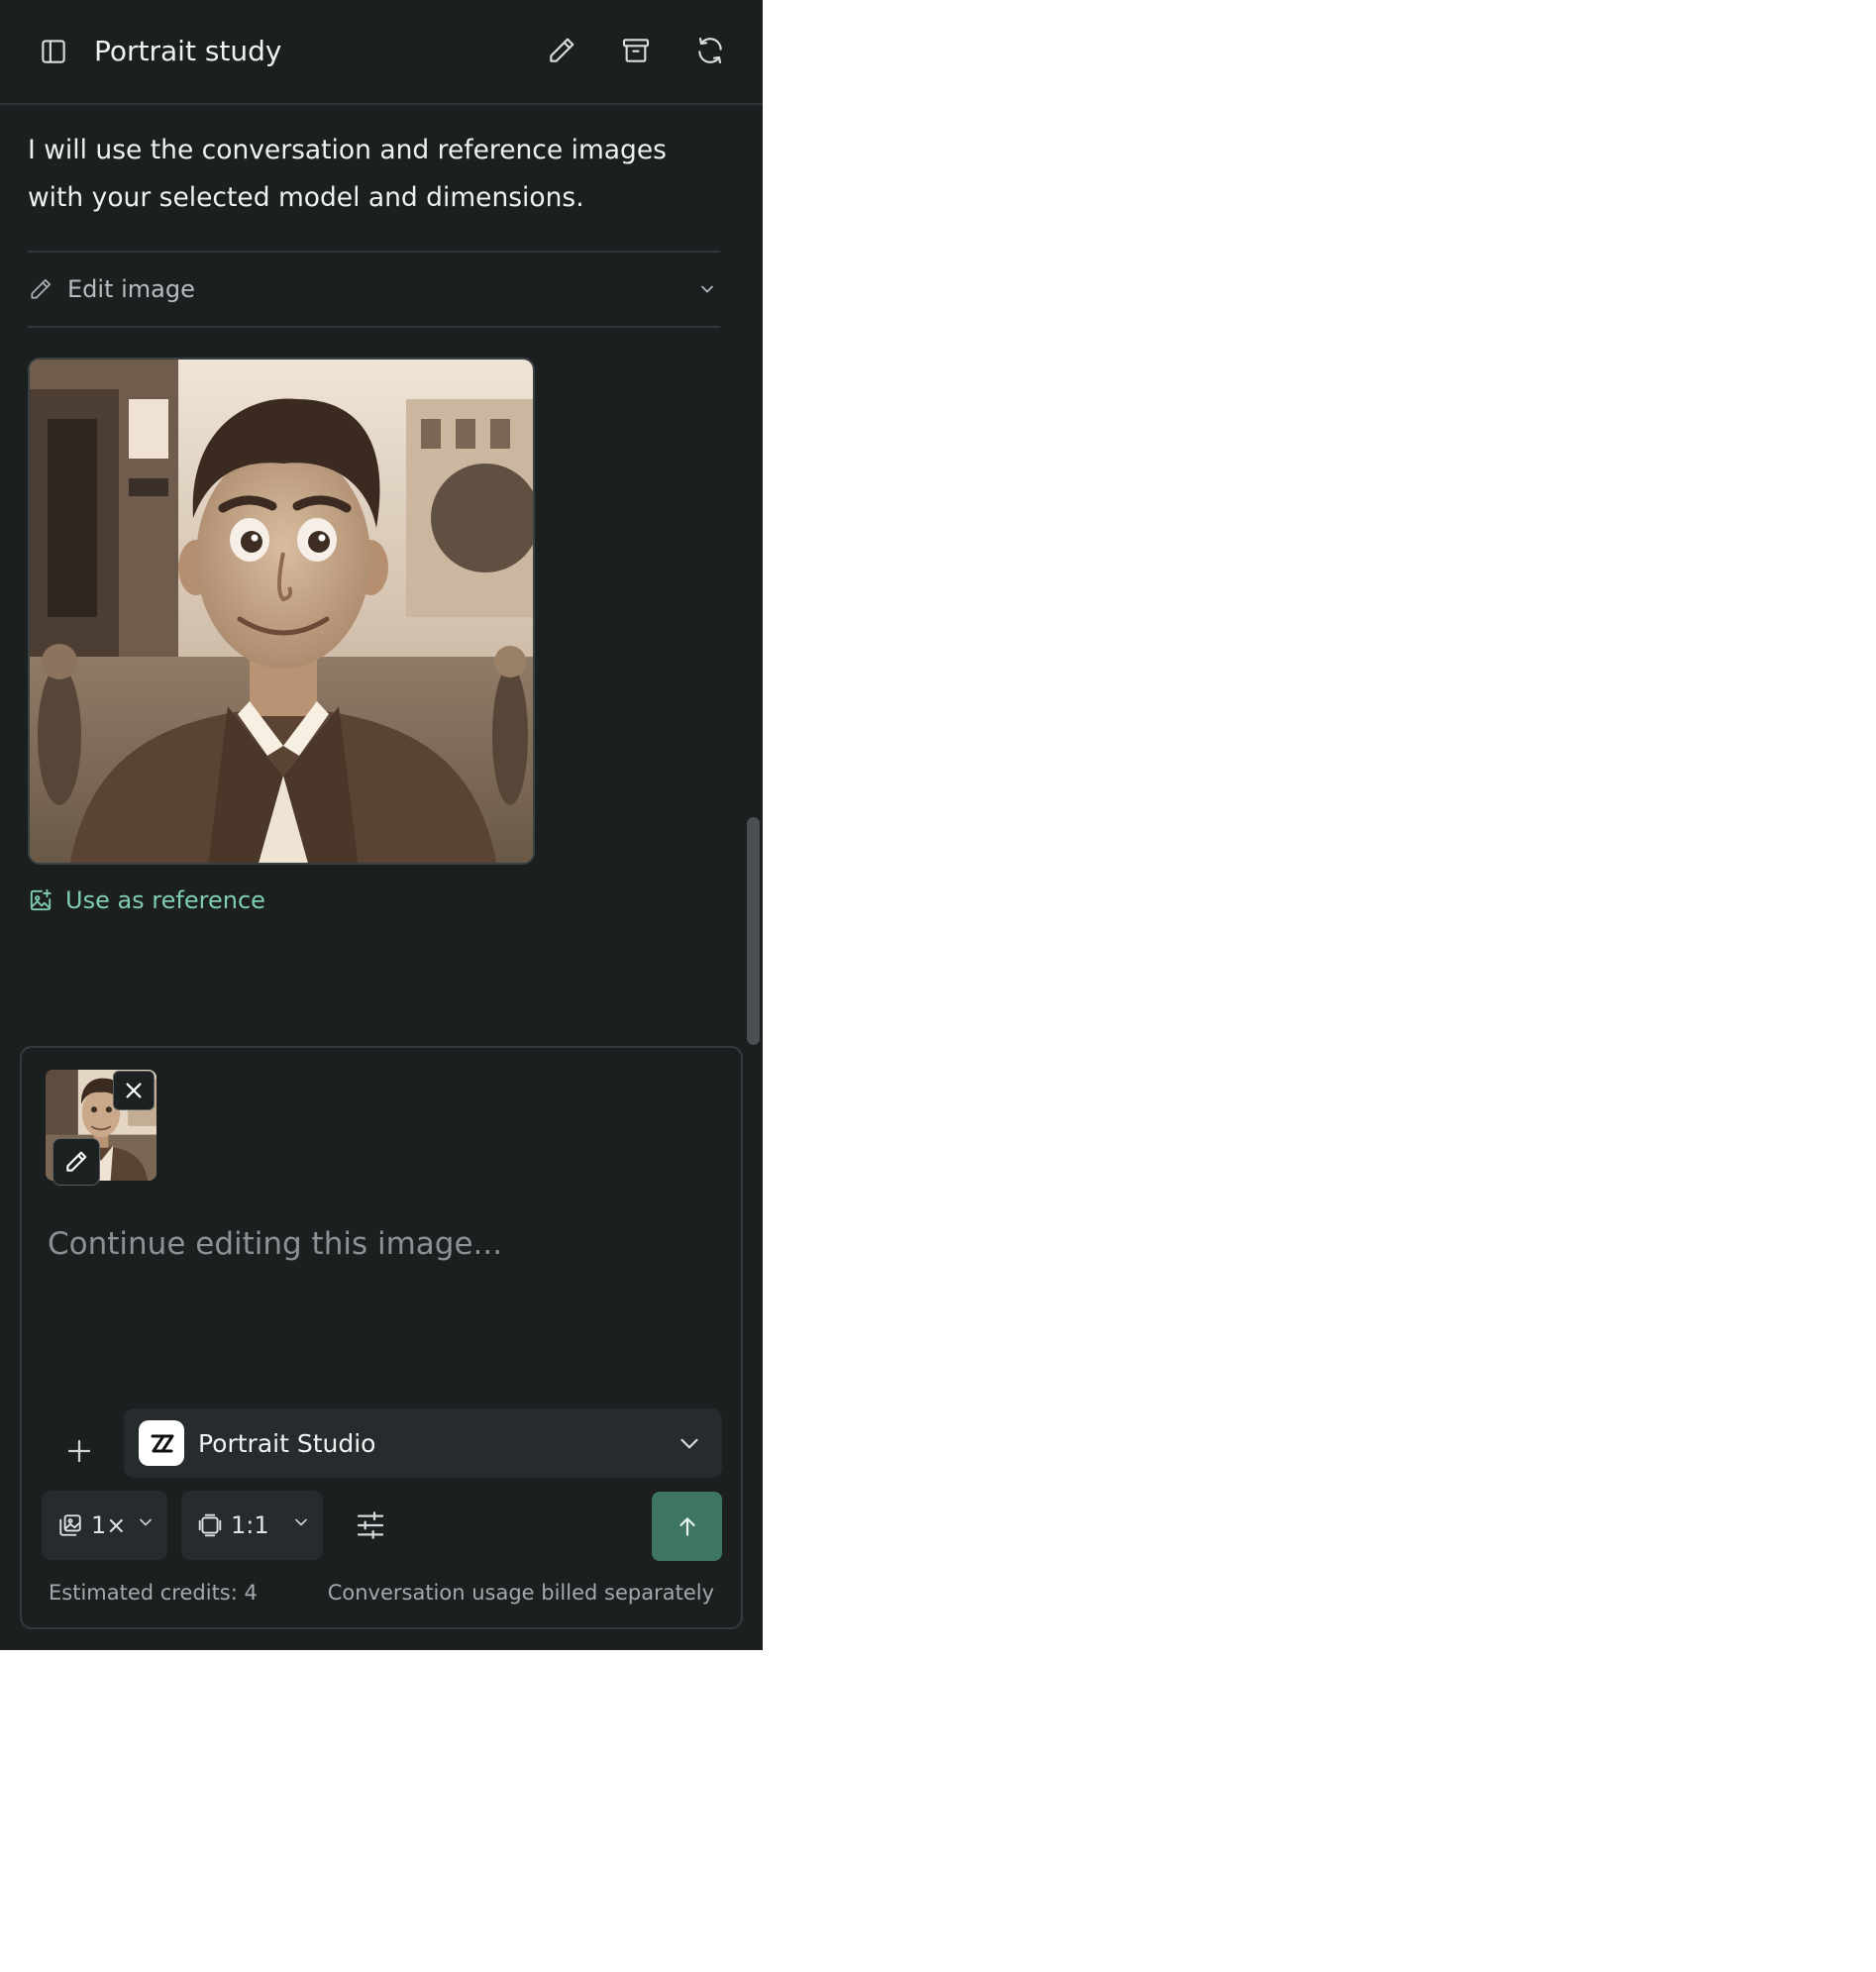  What do you see at coordinates (423, 1443) in the screenshot?
I see `model-selector: Portrait Studio` at bounding box center [423, 1443].